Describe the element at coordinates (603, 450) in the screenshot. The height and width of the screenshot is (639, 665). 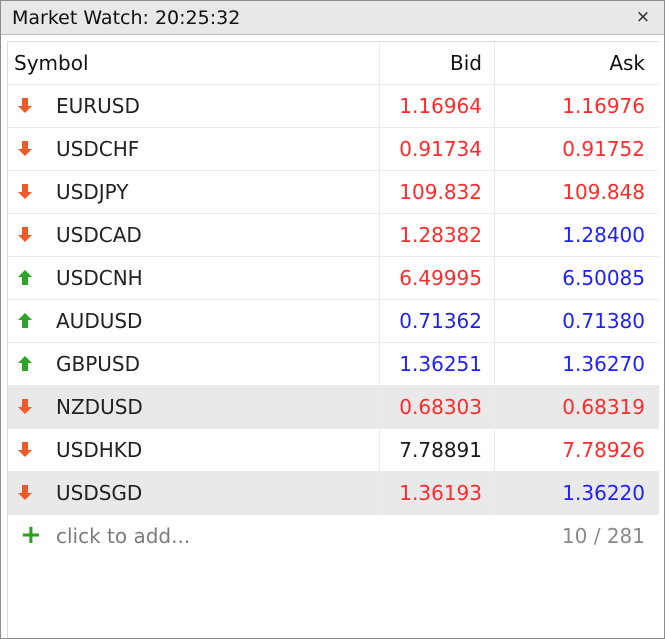
I see `ask-price: 7.78926` at that location.